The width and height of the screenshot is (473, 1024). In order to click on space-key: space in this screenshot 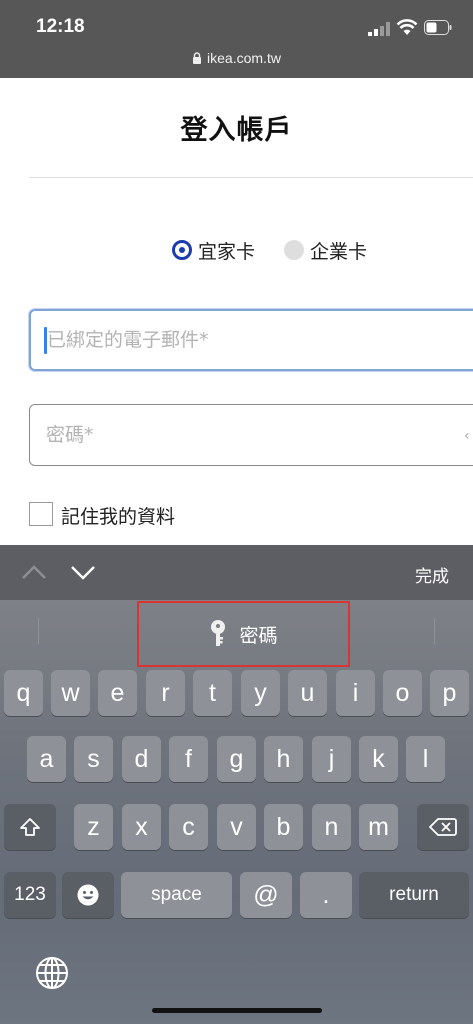, I will do `click(176, 895)`.